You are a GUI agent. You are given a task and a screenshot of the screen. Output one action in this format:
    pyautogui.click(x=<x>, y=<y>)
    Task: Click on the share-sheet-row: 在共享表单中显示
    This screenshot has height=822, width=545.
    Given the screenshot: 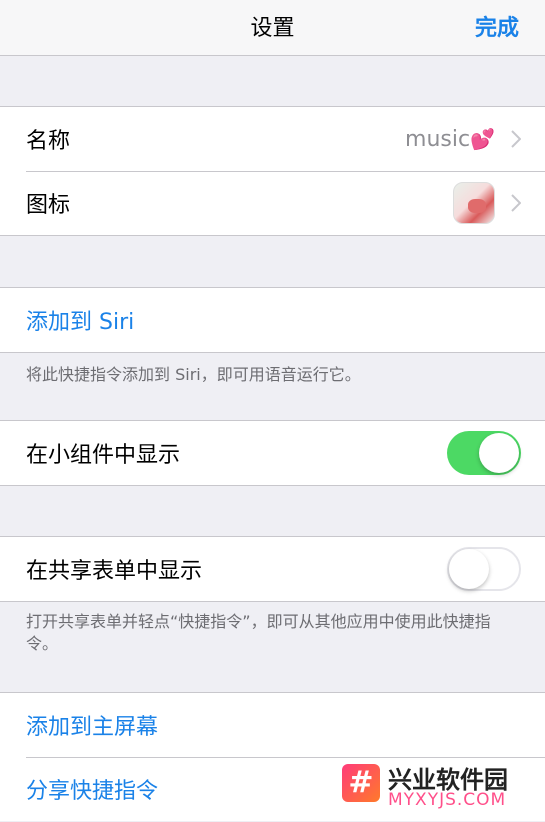 What is the action you would take?
    pyautogui.click(x=272, y=569)
    